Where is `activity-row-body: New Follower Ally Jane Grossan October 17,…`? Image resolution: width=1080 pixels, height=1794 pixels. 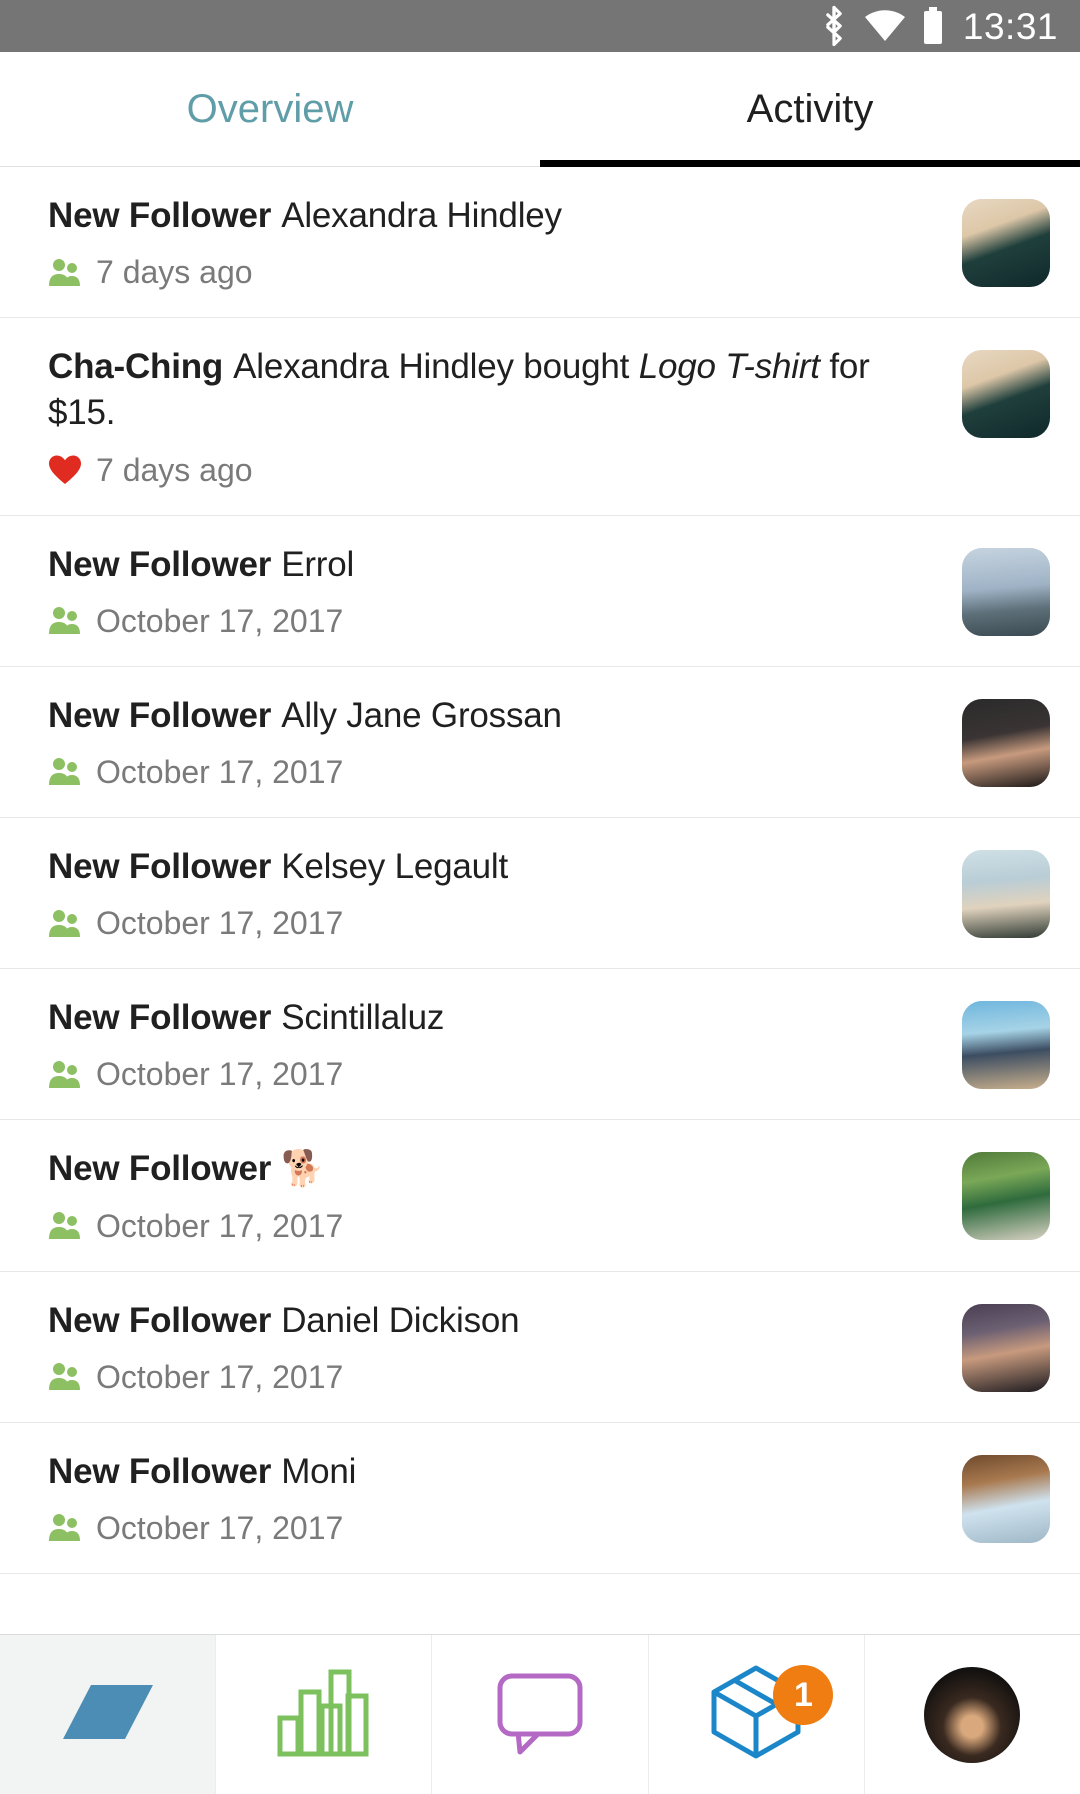 activity-row-body: New Follower Ally Jane Grossan October 17,… is located at coordinates (505, 742).